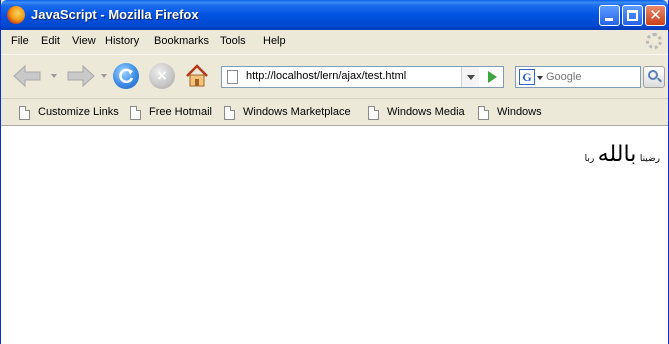 The width and height of the screenshot is (669, 344). What do you see at coordinates (492, 77) in the screenshot?
I see `go-button` at bounding box center [492, 77].